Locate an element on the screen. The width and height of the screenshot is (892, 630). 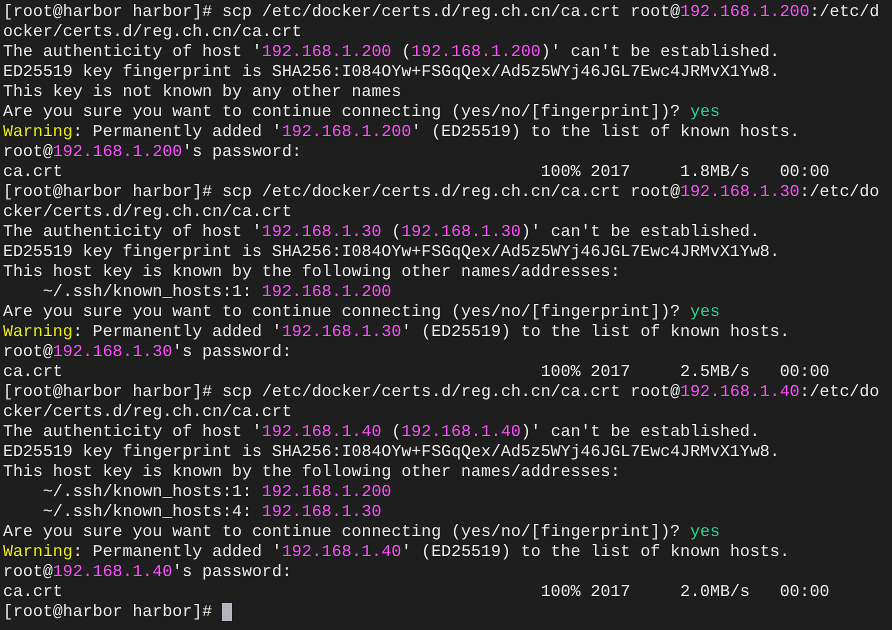
terminal-line: ocker/certs.d/reg.ch.cn/ca.crt is located at coordinates (152, 32).